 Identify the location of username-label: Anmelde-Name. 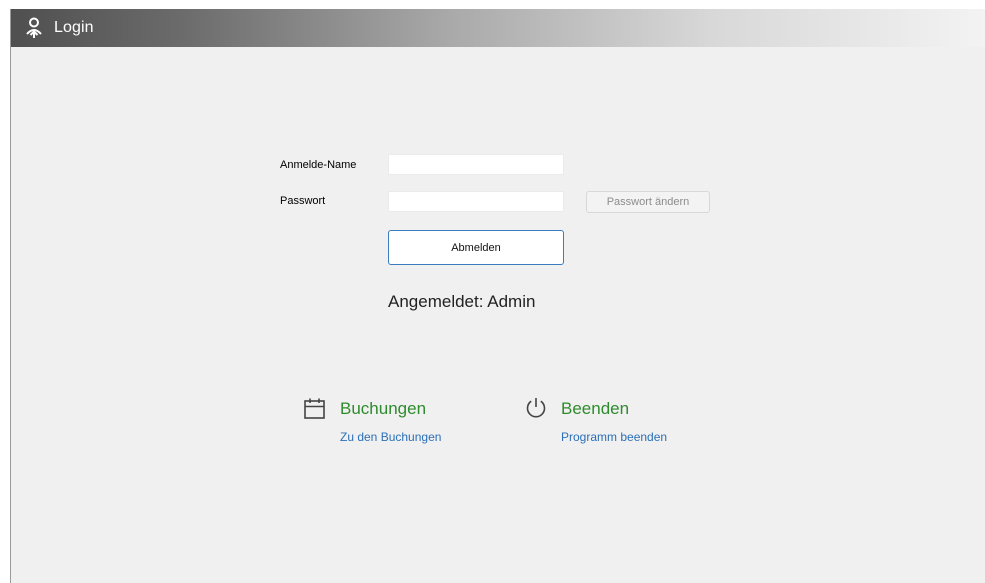
(318, 165).